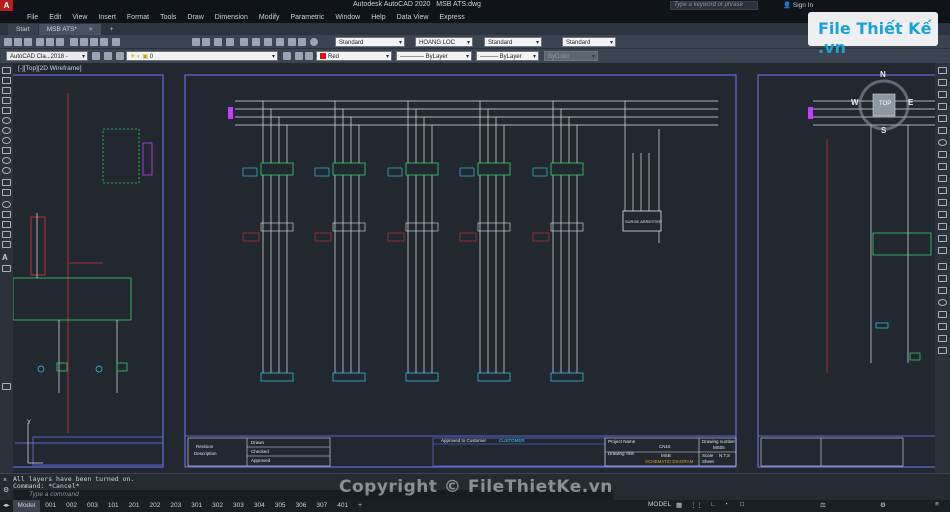  Describe the element at coordinates (347, 17) in the screenshot. I see `menu-window: Window` at that location.